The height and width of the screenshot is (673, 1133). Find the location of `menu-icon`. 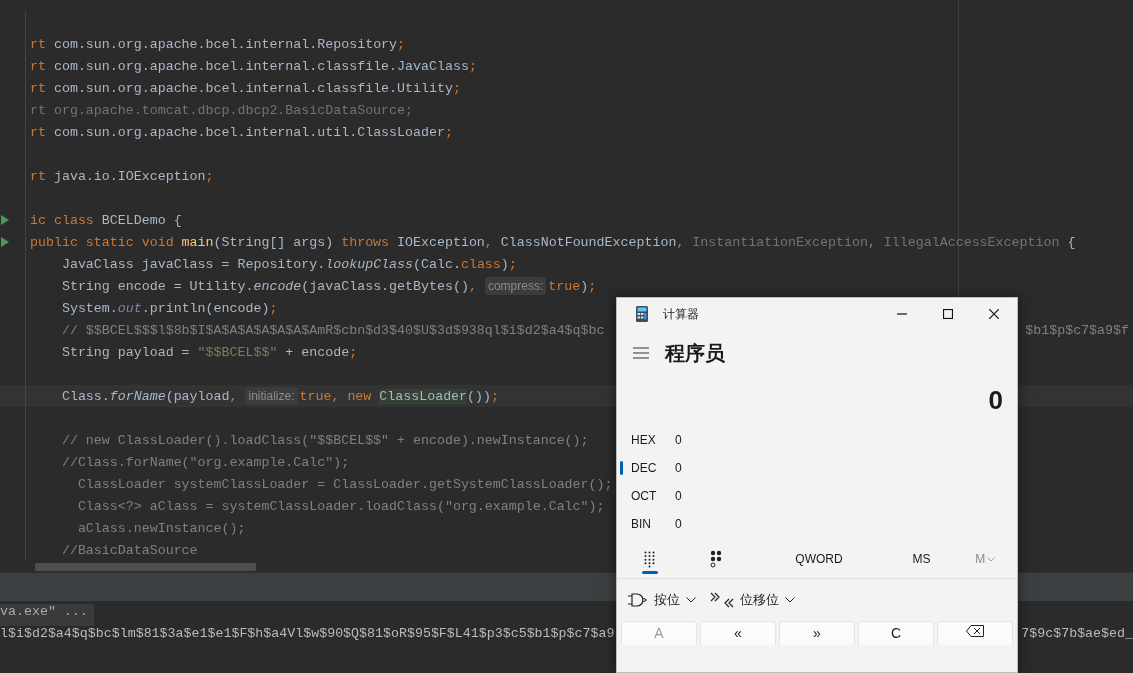

menu-icon is located at coordinates (641, 353).